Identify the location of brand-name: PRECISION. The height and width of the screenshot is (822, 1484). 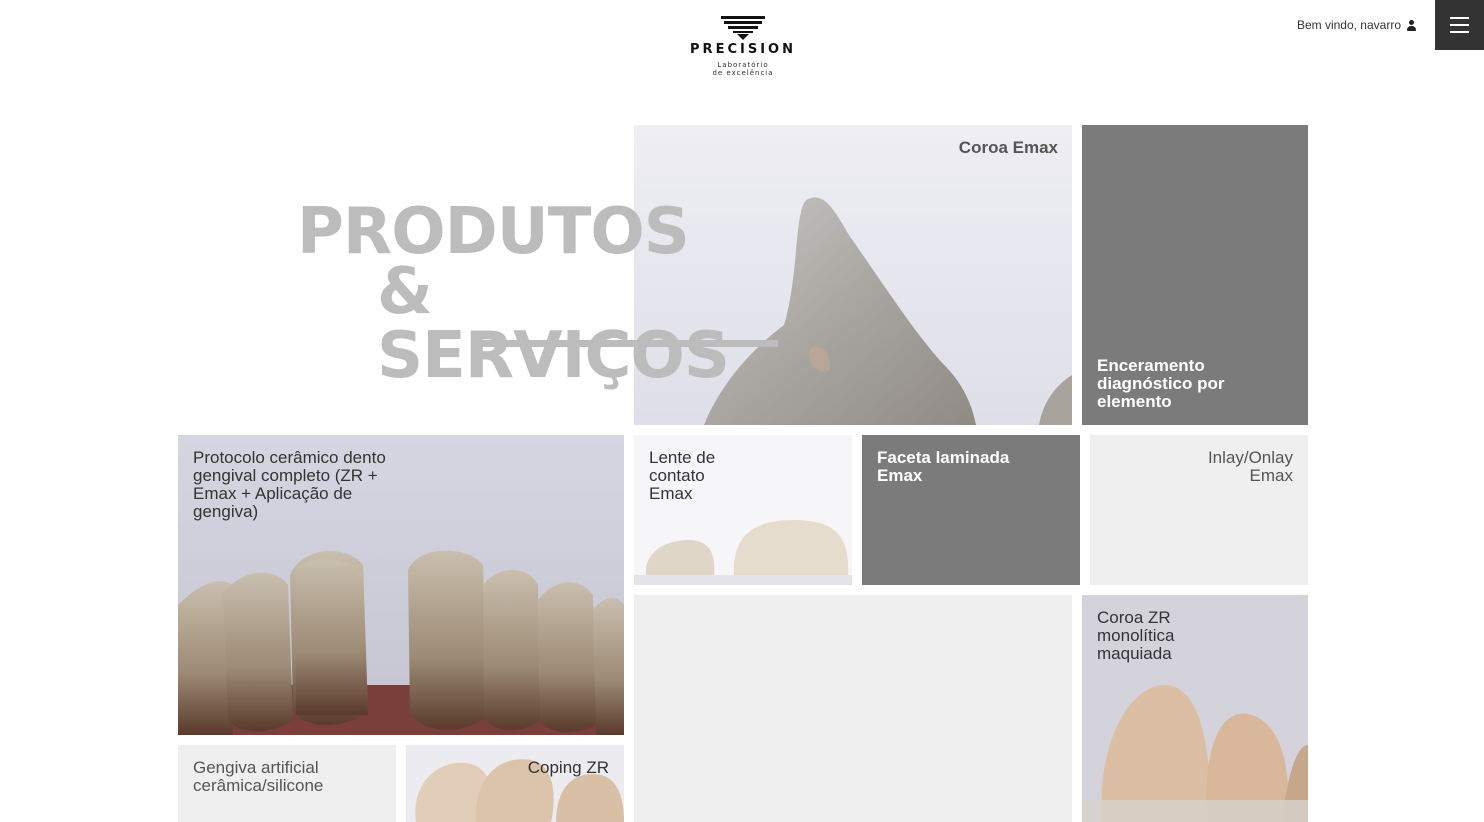
(743, 49).